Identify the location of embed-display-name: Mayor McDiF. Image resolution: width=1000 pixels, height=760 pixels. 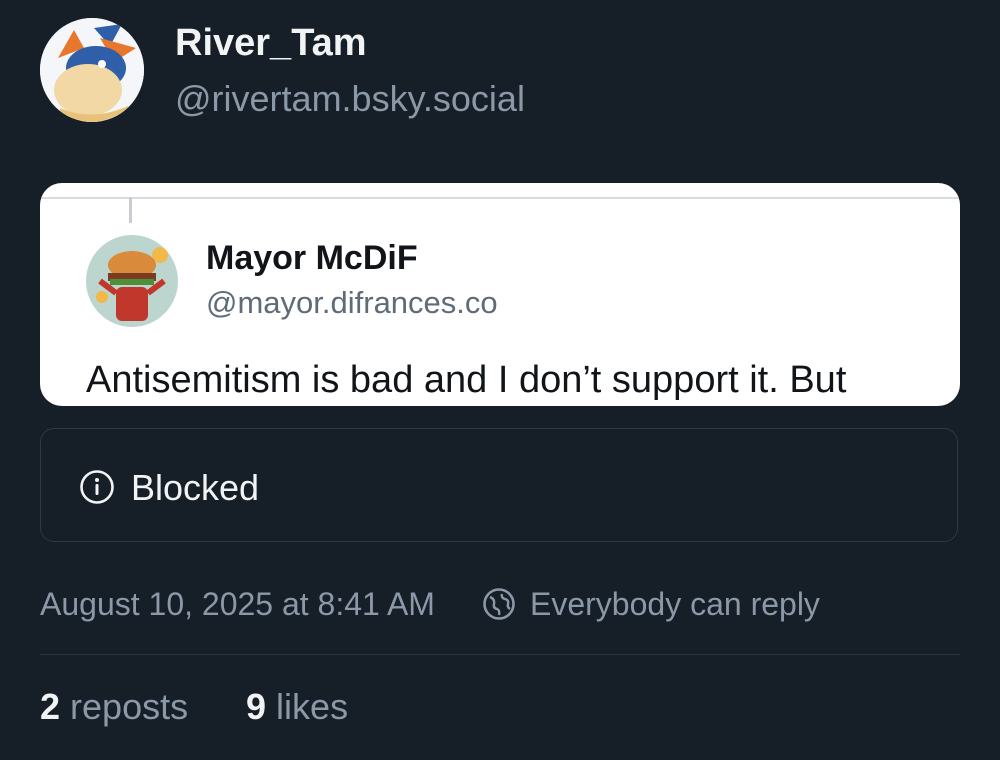
(312, 258).